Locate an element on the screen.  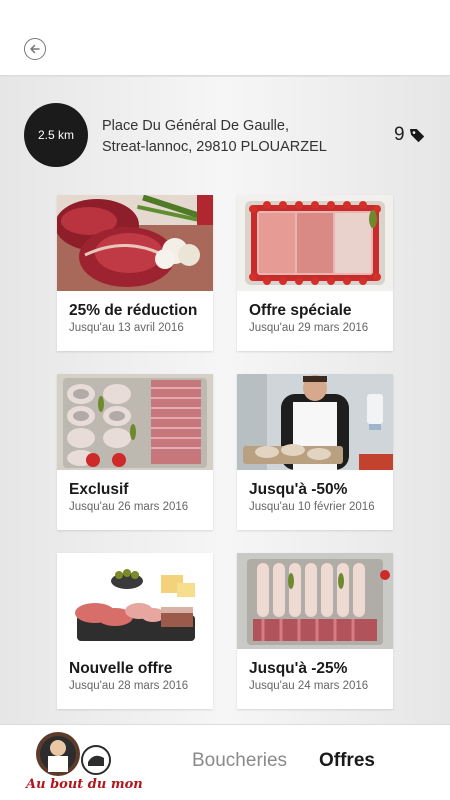
offer-title: 25% de réduction is located at coordinates (133, 310).